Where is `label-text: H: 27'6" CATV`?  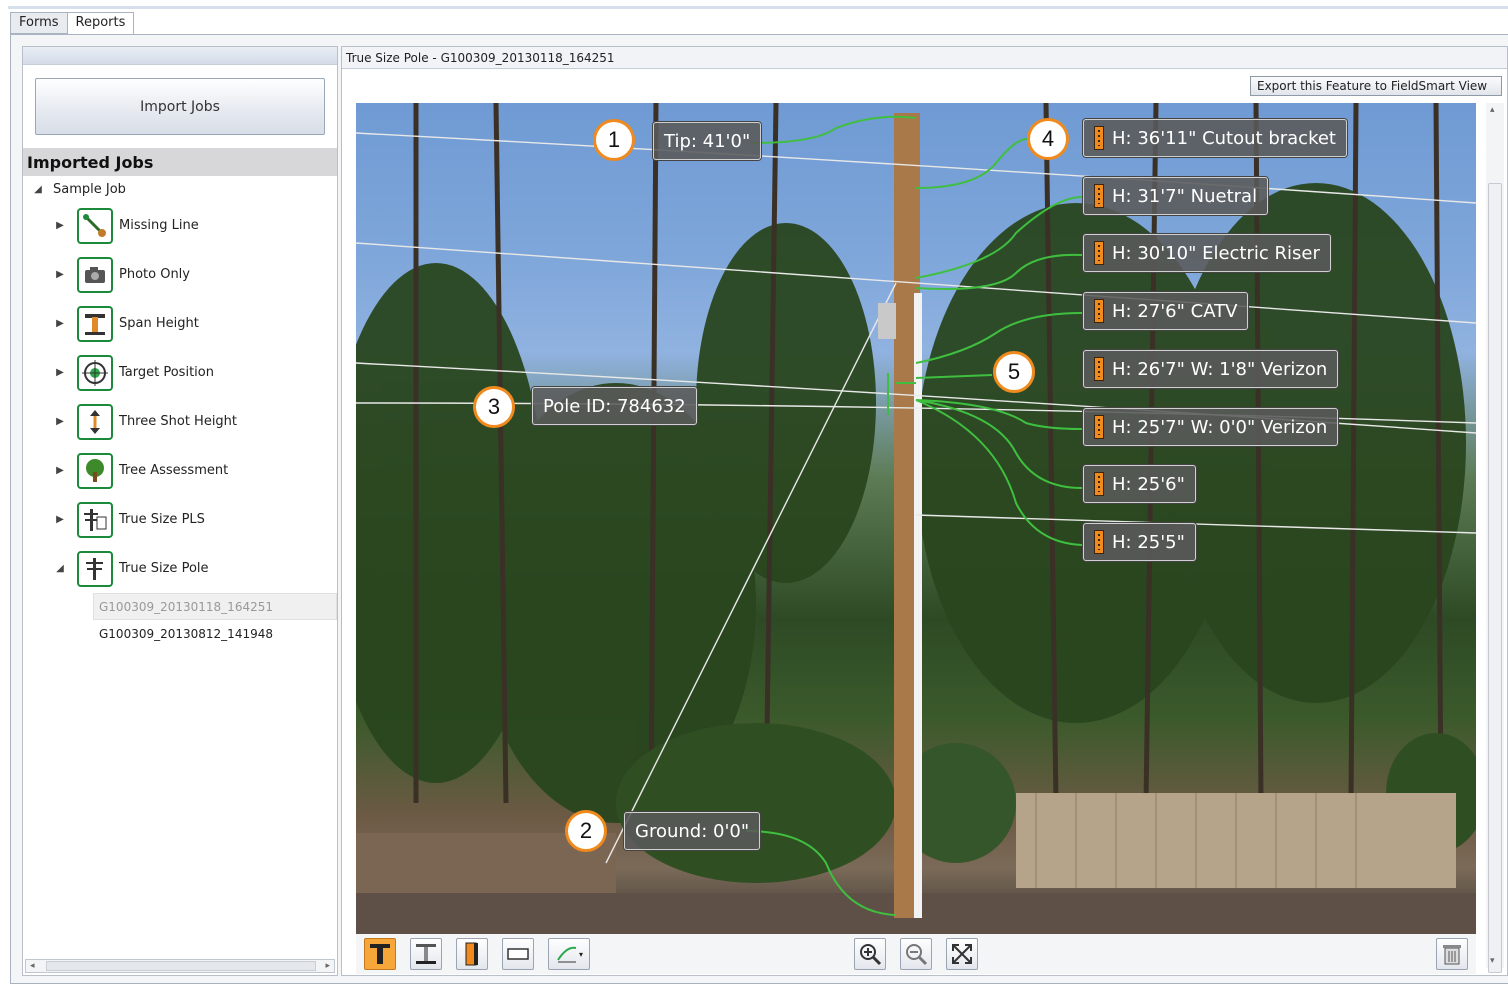 label-text: H: 27'6" CATV is located at coordinates (1175, 311).